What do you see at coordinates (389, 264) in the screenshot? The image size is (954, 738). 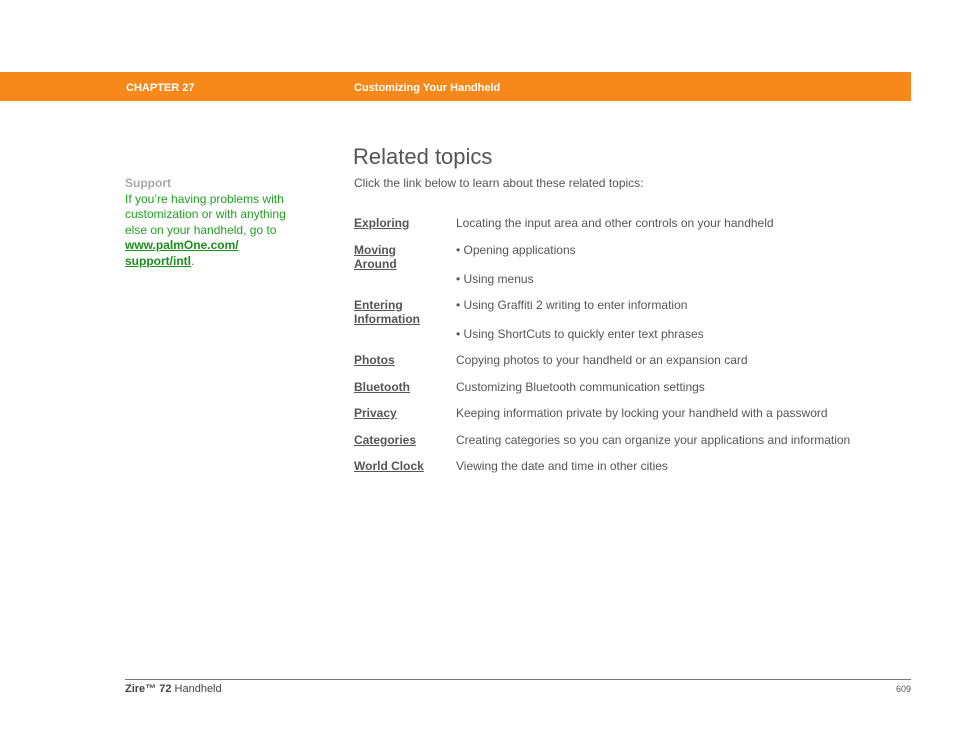 I see `topic-link-moving-around: Moving Around` at bounding box center [389, 264].